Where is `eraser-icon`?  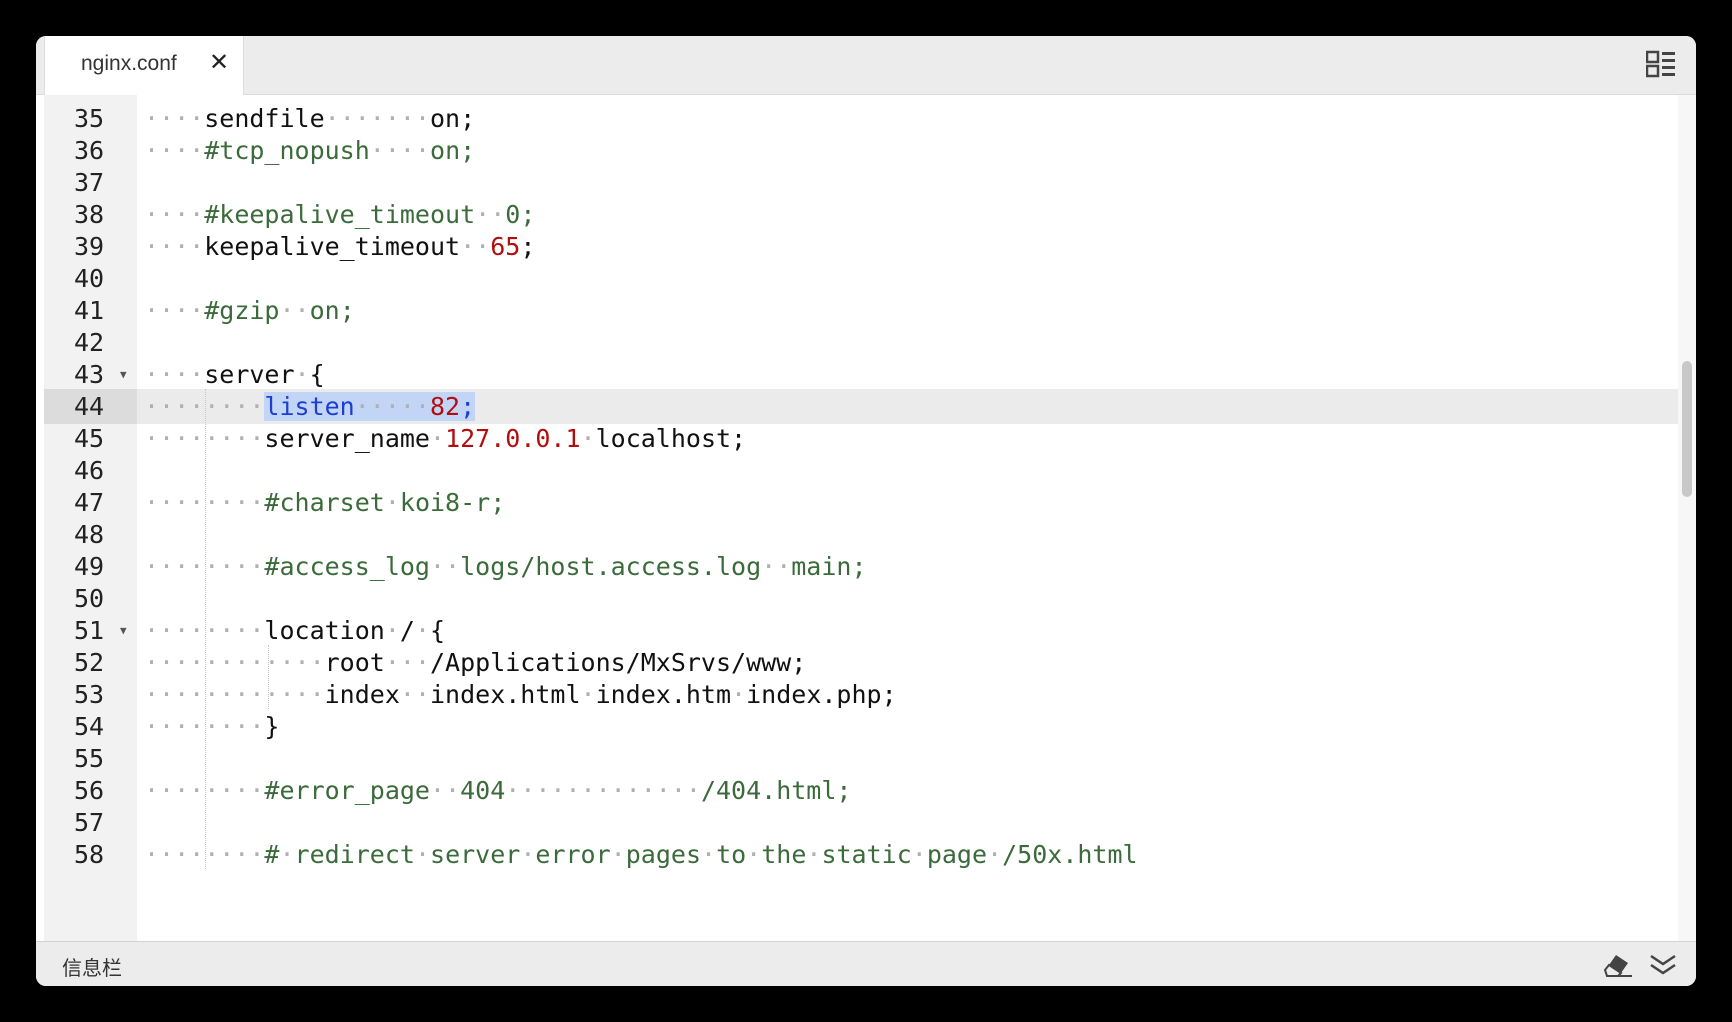 eraser-icon is located at coordinates (1618, 965).